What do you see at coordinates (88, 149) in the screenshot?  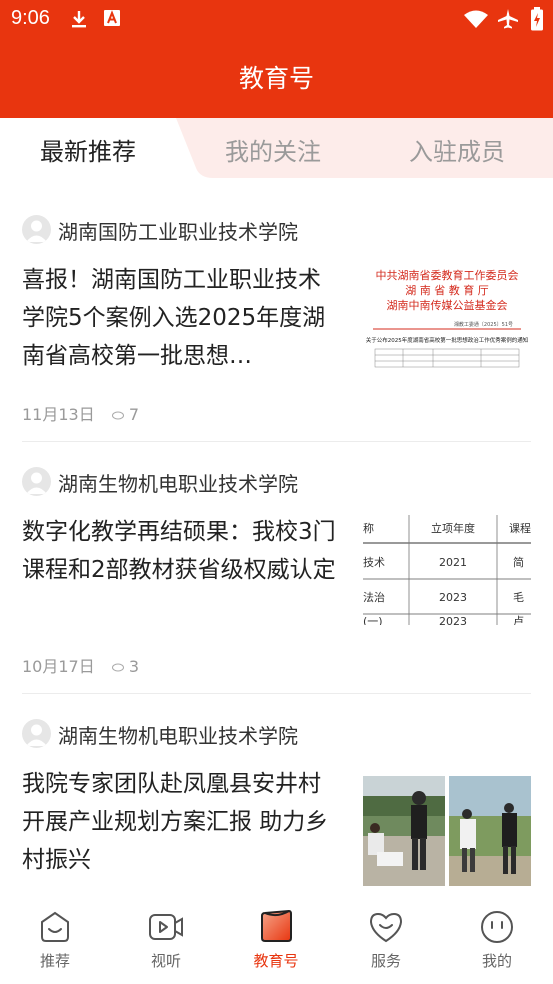 I see `tab-latest-recommend: 最新推荐` at bounding box center [88, 149].